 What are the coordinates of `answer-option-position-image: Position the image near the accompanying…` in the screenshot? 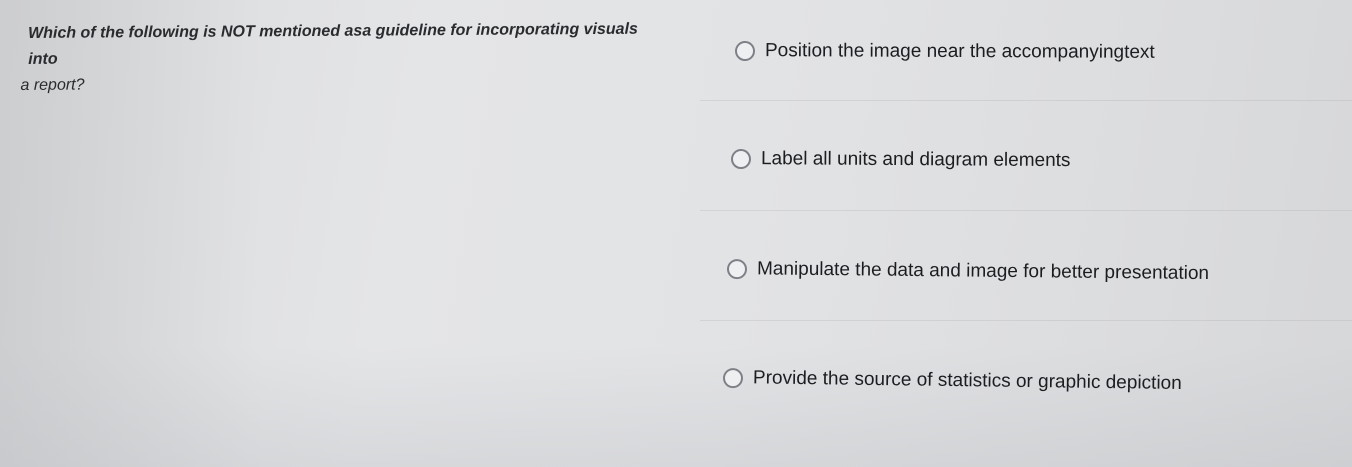 It's located at (944, 52).